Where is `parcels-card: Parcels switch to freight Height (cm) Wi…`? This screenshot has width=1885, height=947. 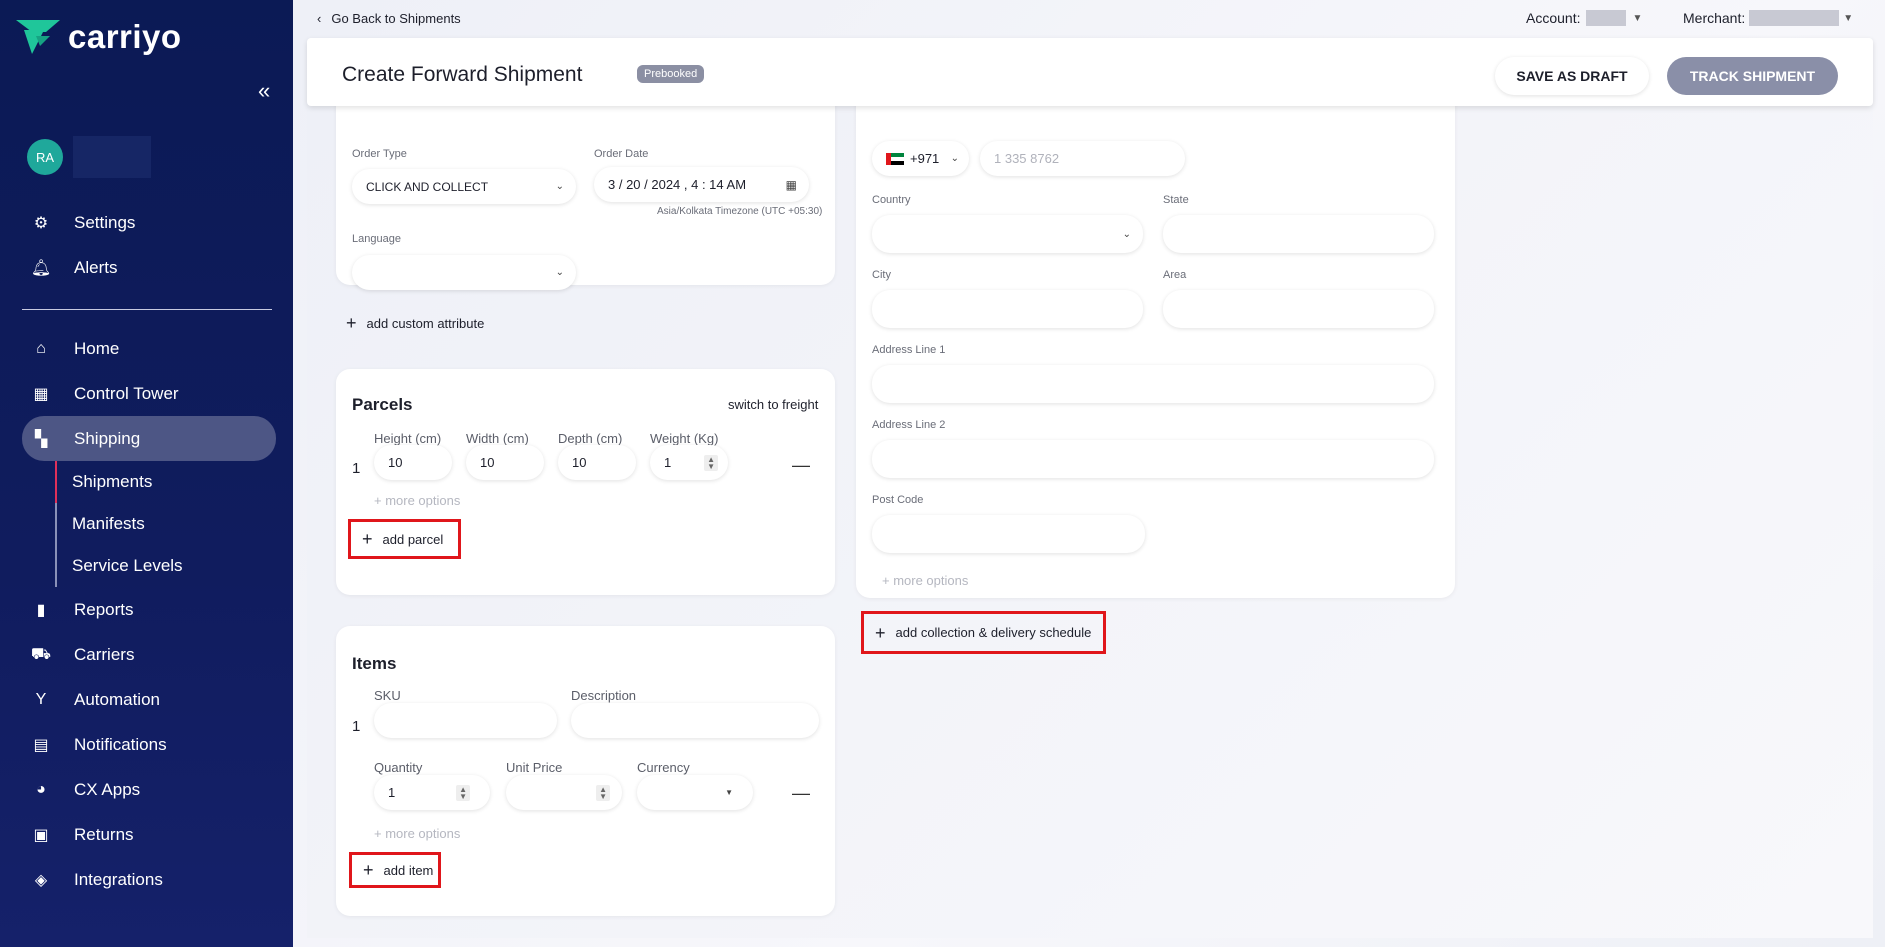
parcels-card: Parcels switch to freight Height (cm) Wi… is located at coordinates (585, 482).